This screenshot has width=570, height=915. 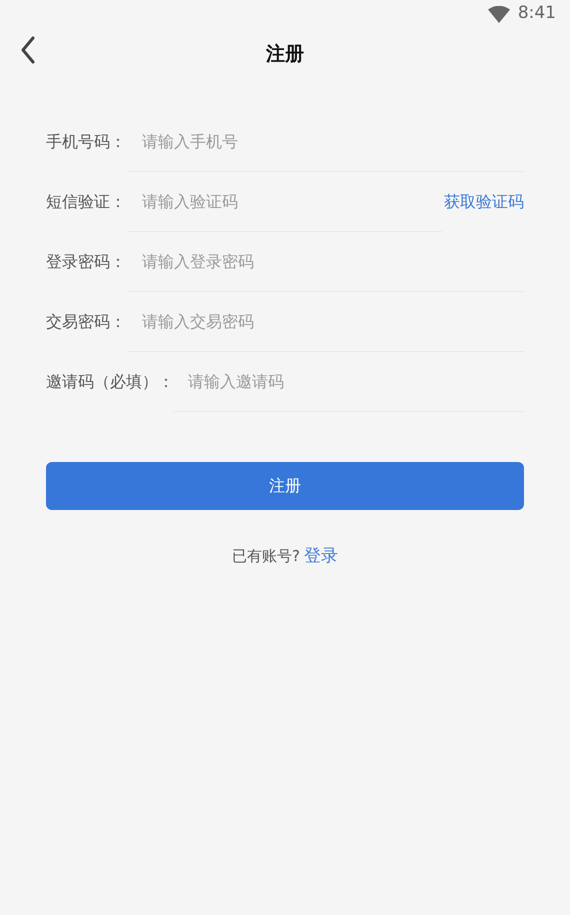 What do you see at coordinates (285, 486) in the screenshot?
I see `register-button: 注册` at bounding box center [285, 486].